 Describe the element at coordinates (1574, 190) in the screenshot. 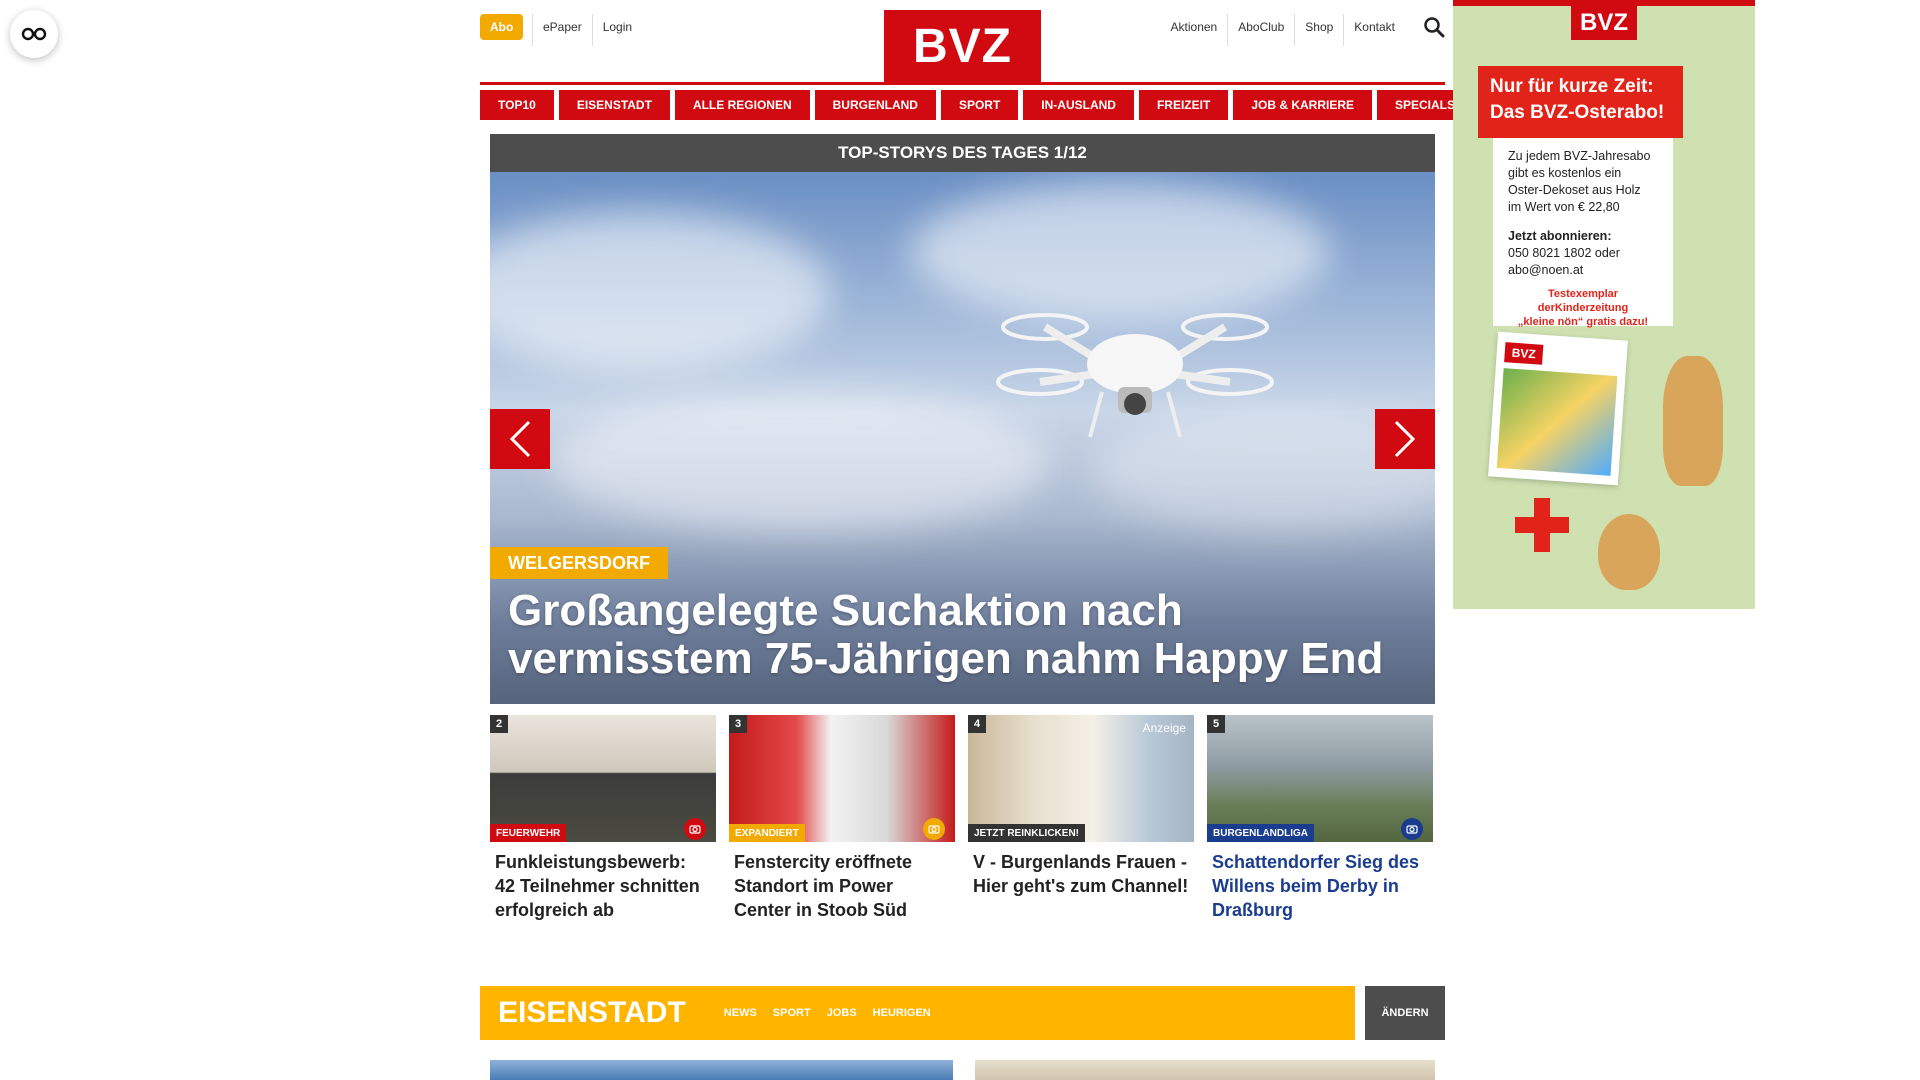

I see `ad-body-line: Oster-Dekoset aus Holz` at that location.